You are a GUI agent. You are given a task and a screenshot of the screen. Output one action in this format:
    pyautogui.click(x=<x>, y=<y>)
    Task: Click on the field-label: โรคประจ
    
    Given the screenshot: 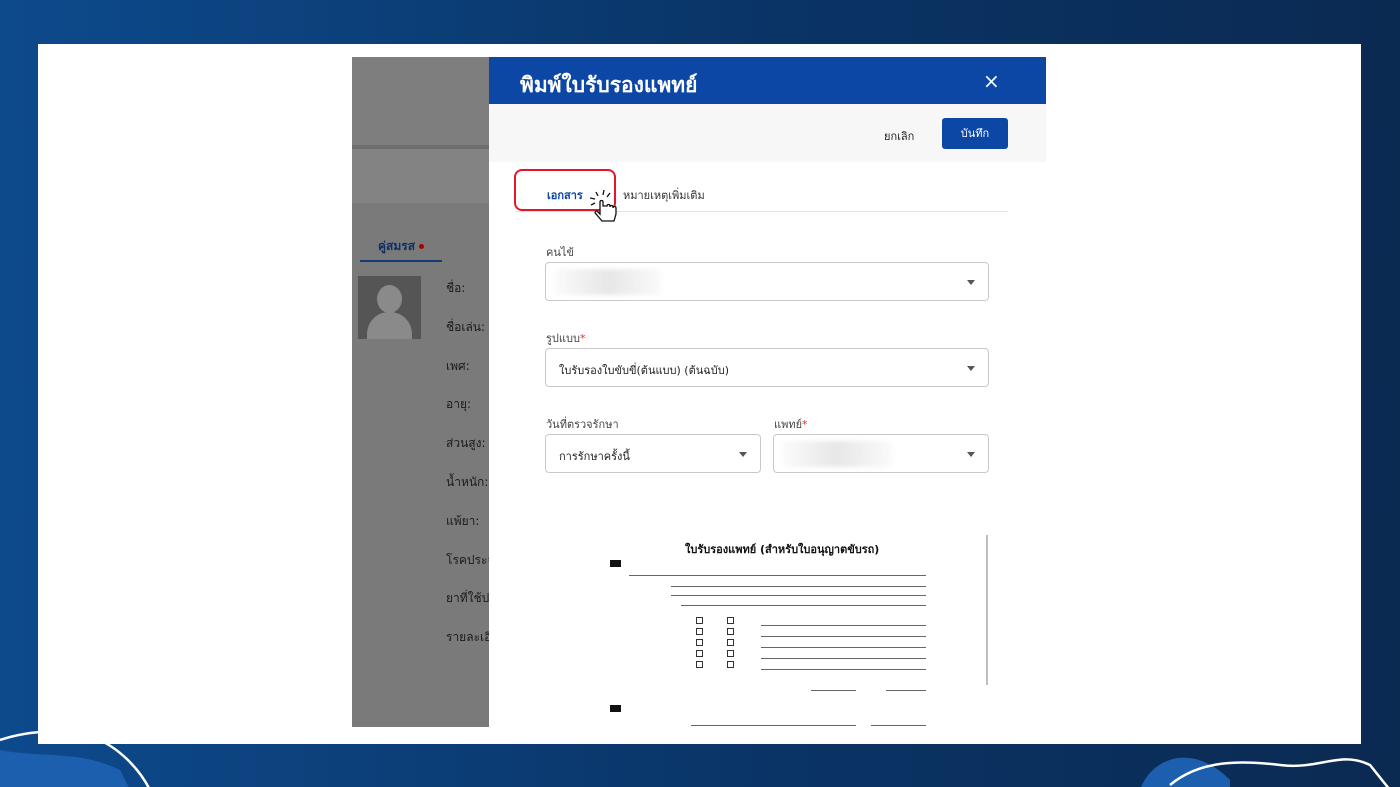 What is the action you would take?
    pyautogui.click(x=470, y=559)
    